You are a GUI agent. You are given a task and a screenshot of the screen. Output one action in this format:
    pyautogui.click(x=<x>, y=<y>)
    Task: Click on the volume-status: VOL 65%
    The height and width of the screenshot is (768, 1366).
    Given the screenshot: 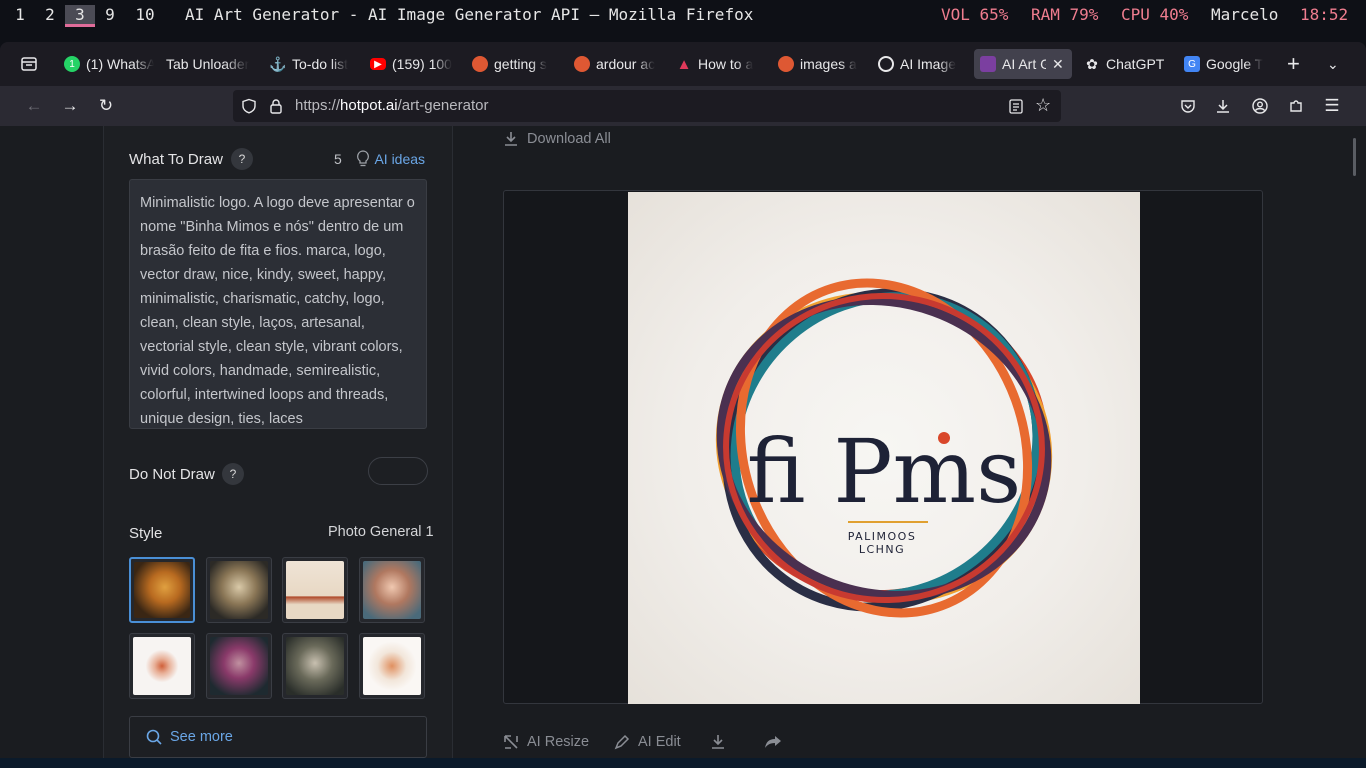 What is the action you would take?
    pyautogui.click(x=975, y=14)
    